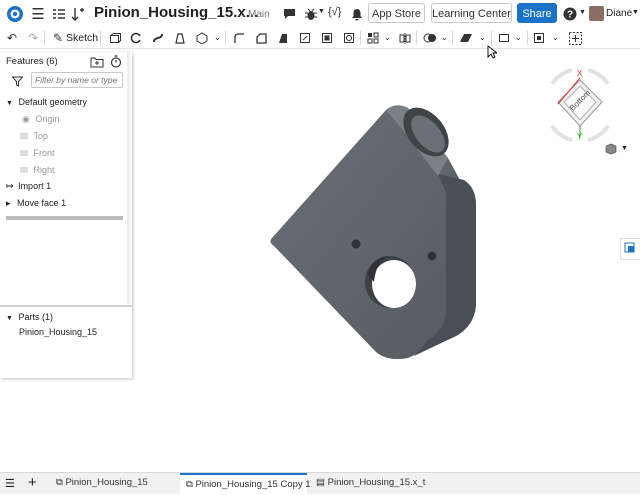 Image resolution: width=640 pixels, height=495 pixels. Describe the element at coordinates (77, 80) in the screenshot. I see `filter-input` at that location.